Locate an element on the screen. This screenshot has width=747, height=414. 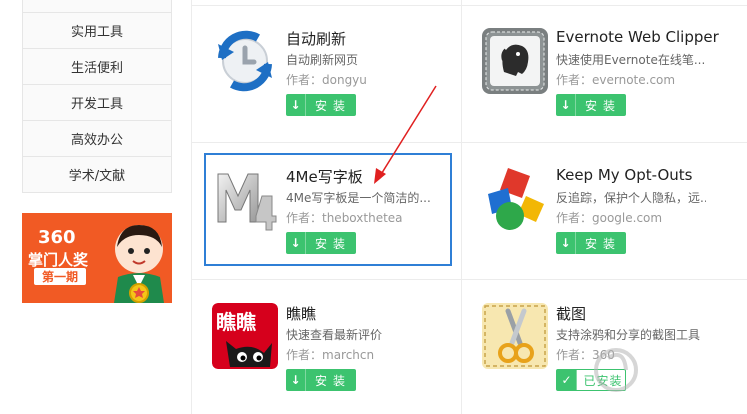
grid-divider is located at coordinates (469, 5).